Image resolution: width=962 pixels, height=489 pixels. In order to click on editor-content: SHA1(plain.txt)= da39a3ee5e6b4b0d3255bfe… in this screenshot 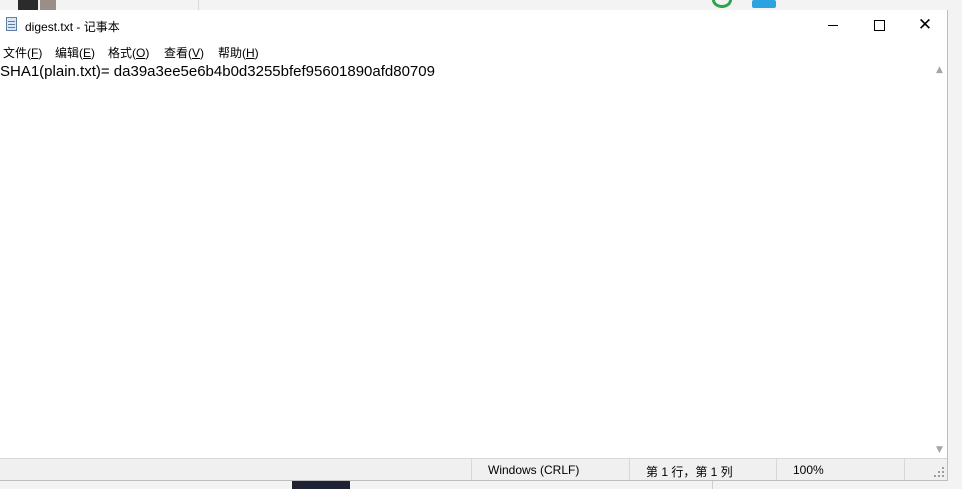, I will do `click(217, 71)`.